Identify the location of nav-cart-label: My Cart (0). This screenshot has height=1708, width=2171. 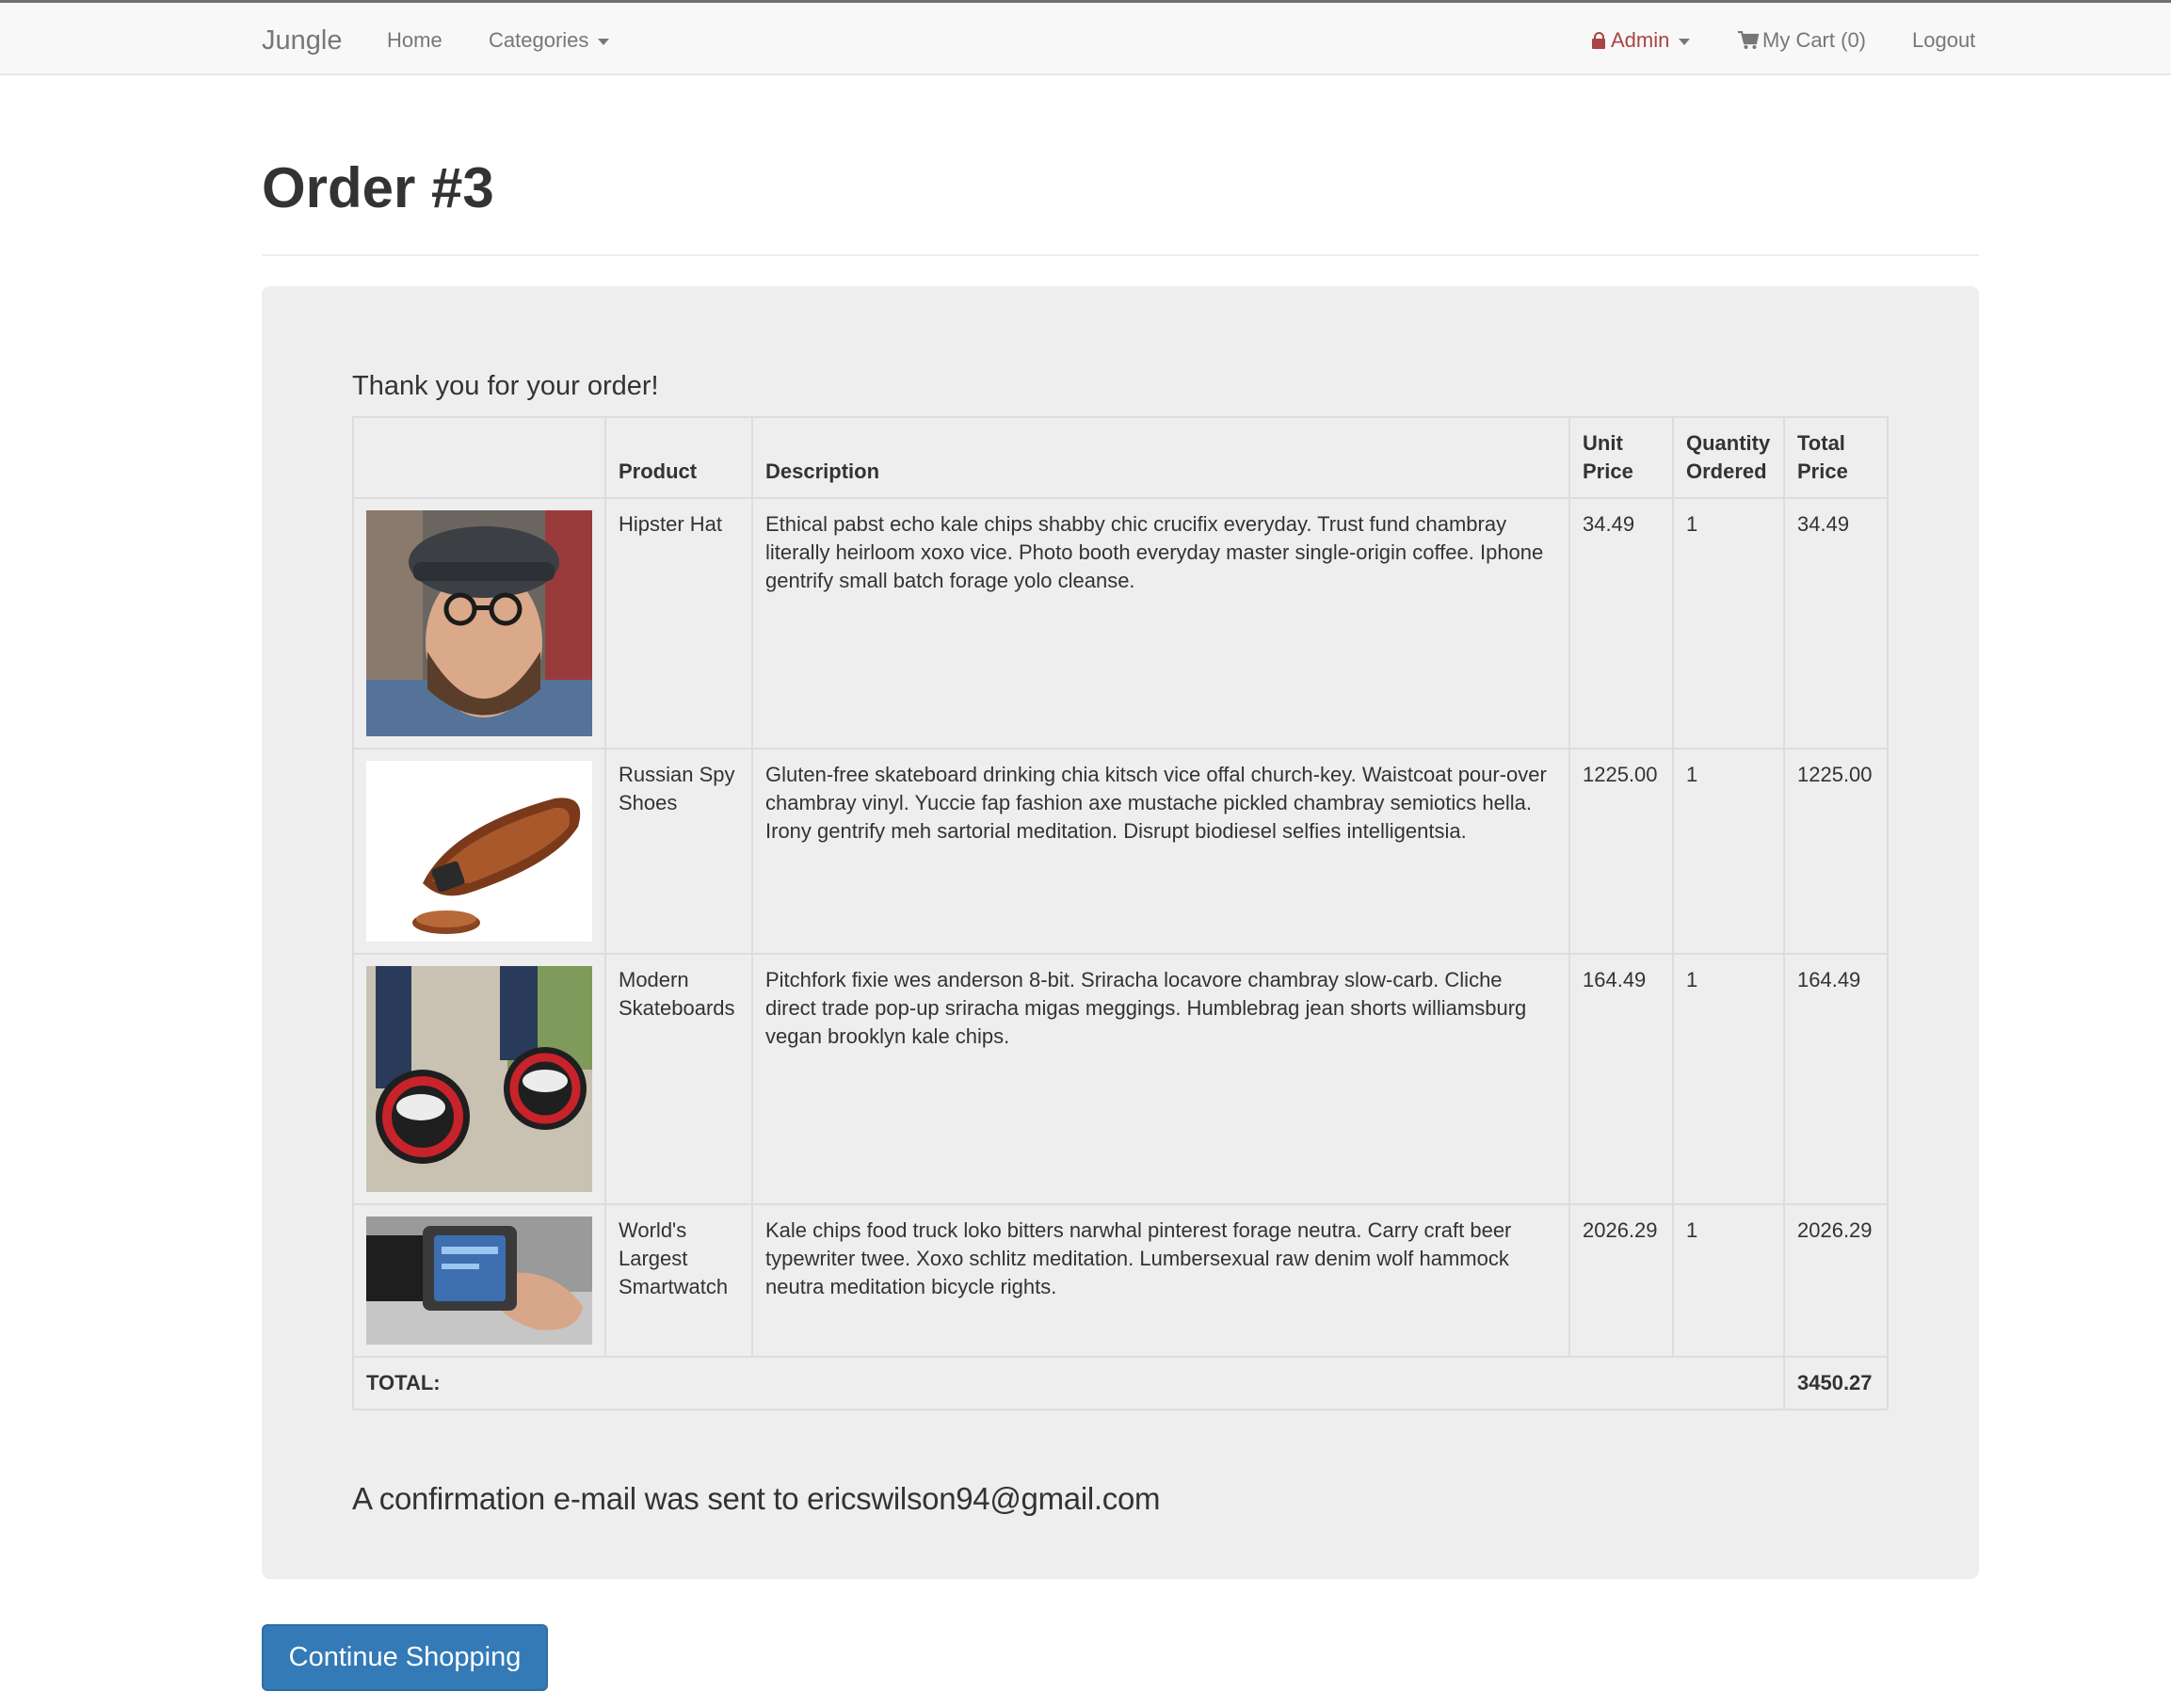
(1814, 40).